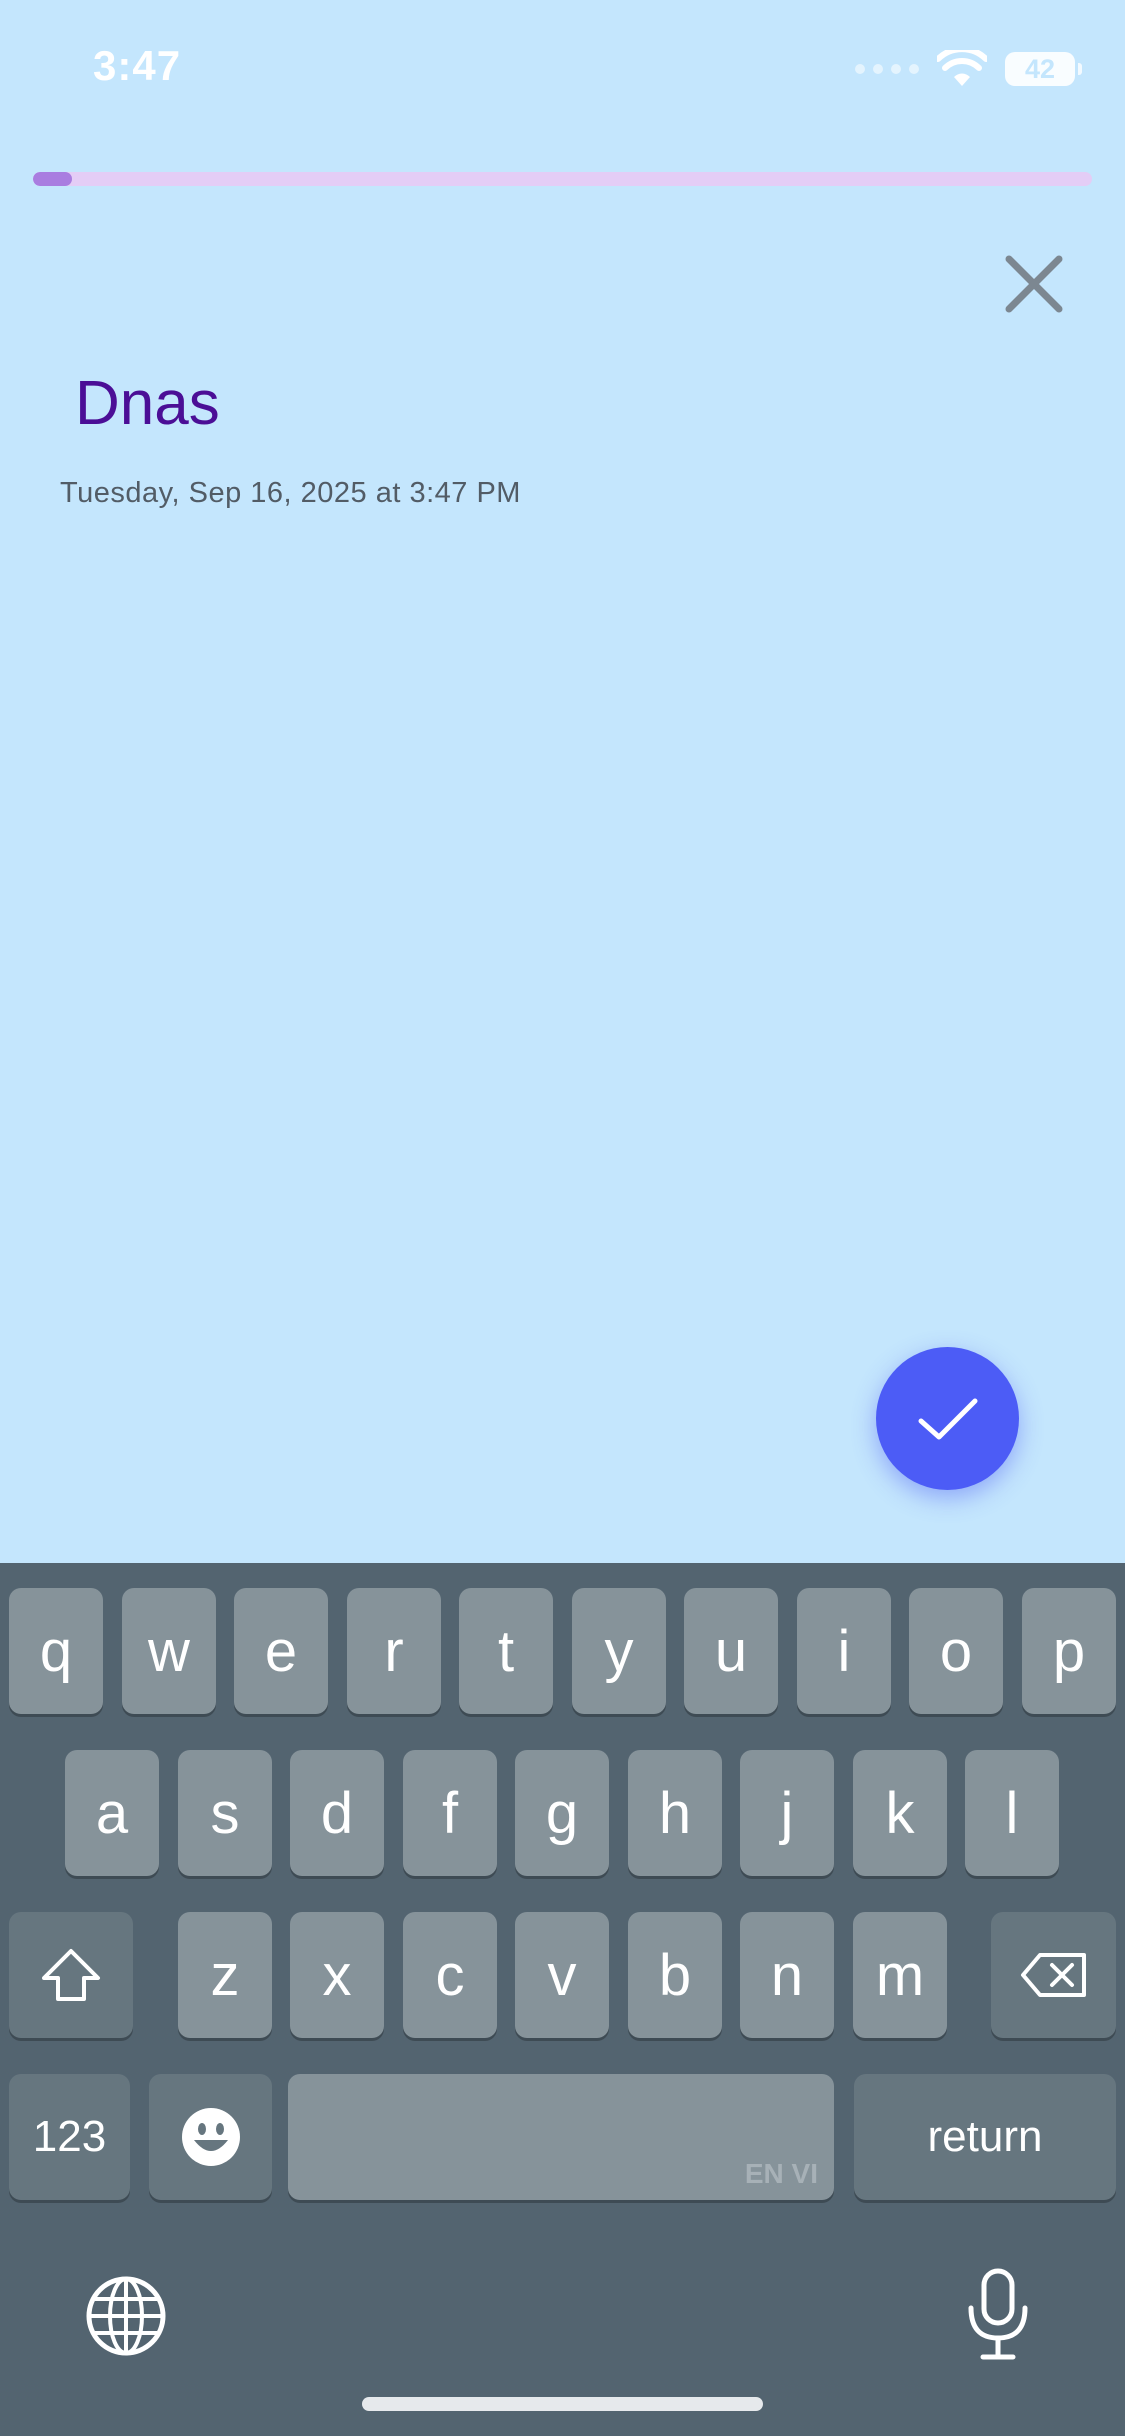  I want to click on key-g: g, so click(562, 1813).